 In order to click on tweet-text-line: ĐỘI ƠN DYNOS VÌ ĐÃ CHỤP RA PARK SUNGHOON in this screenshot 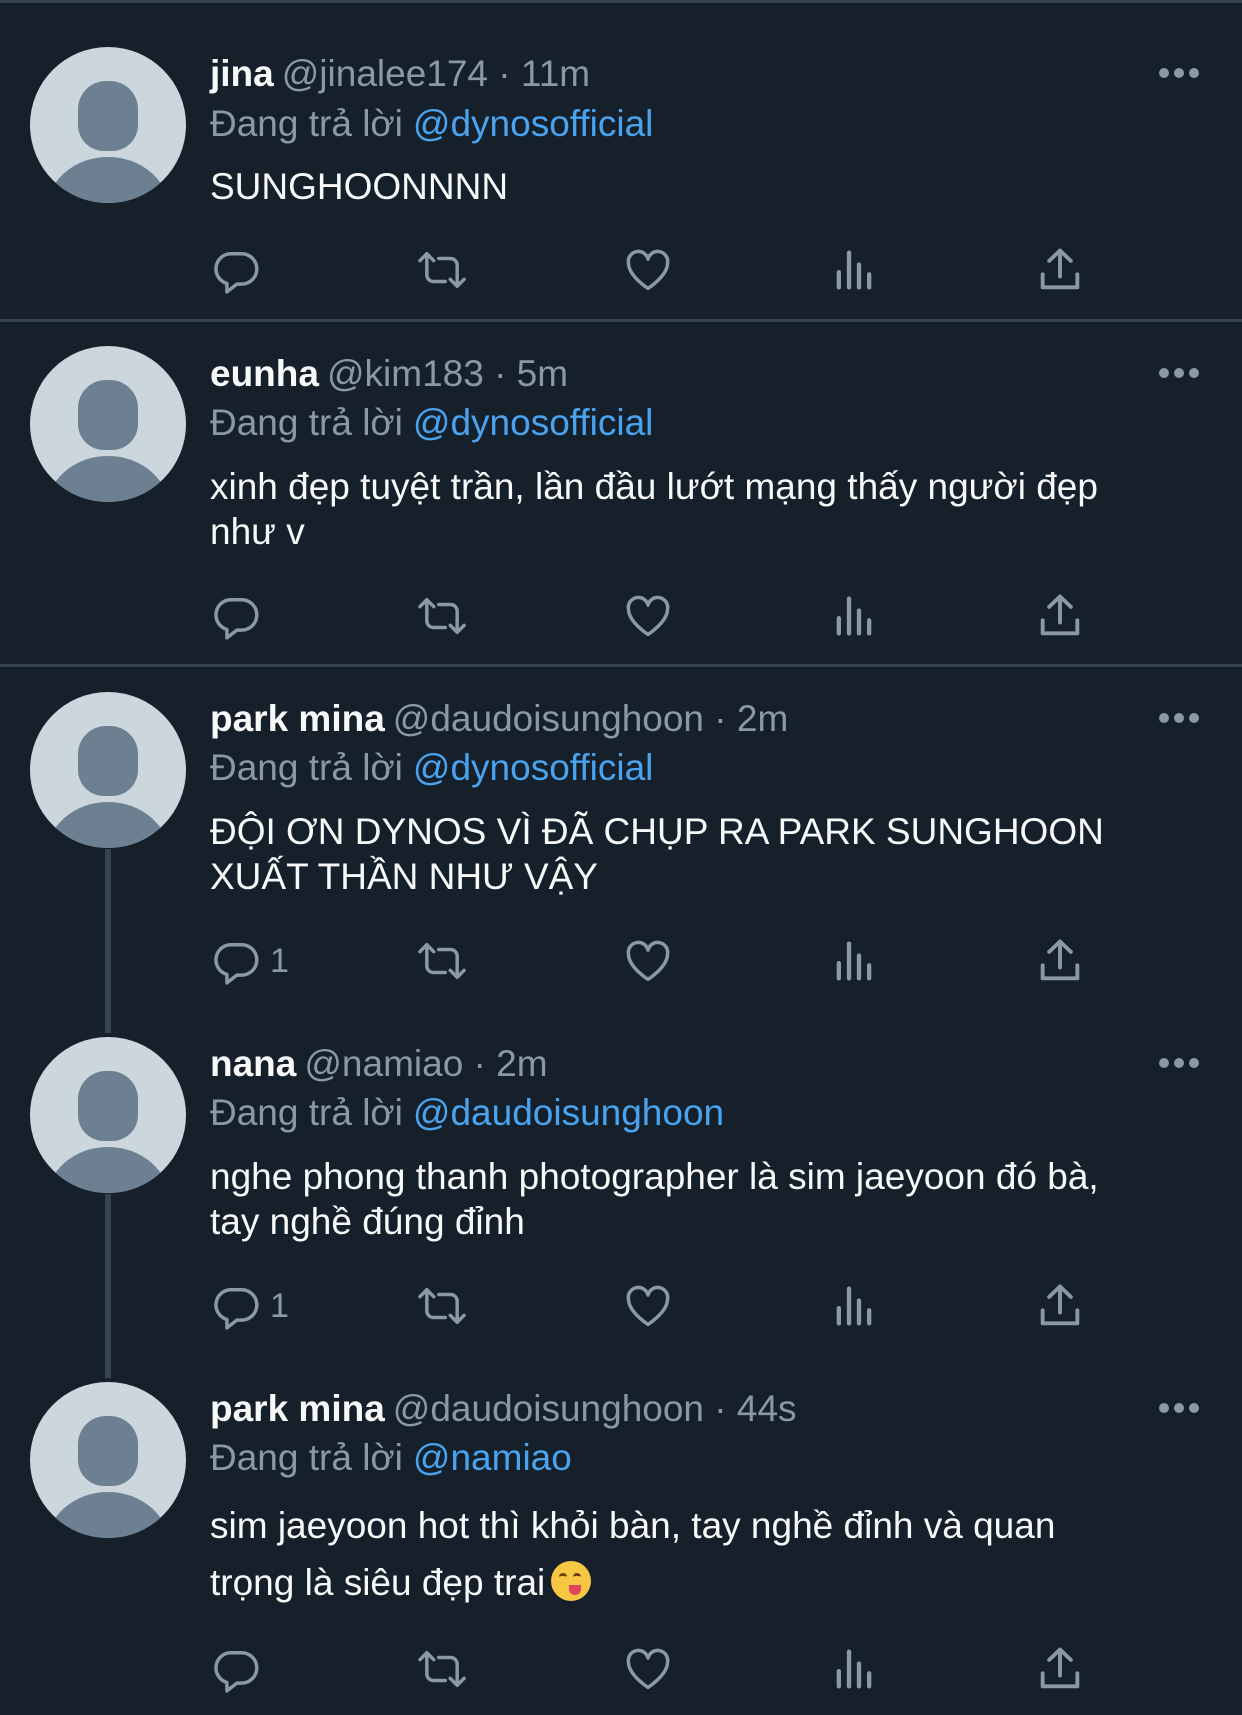, I will do `click(657, 831)`.